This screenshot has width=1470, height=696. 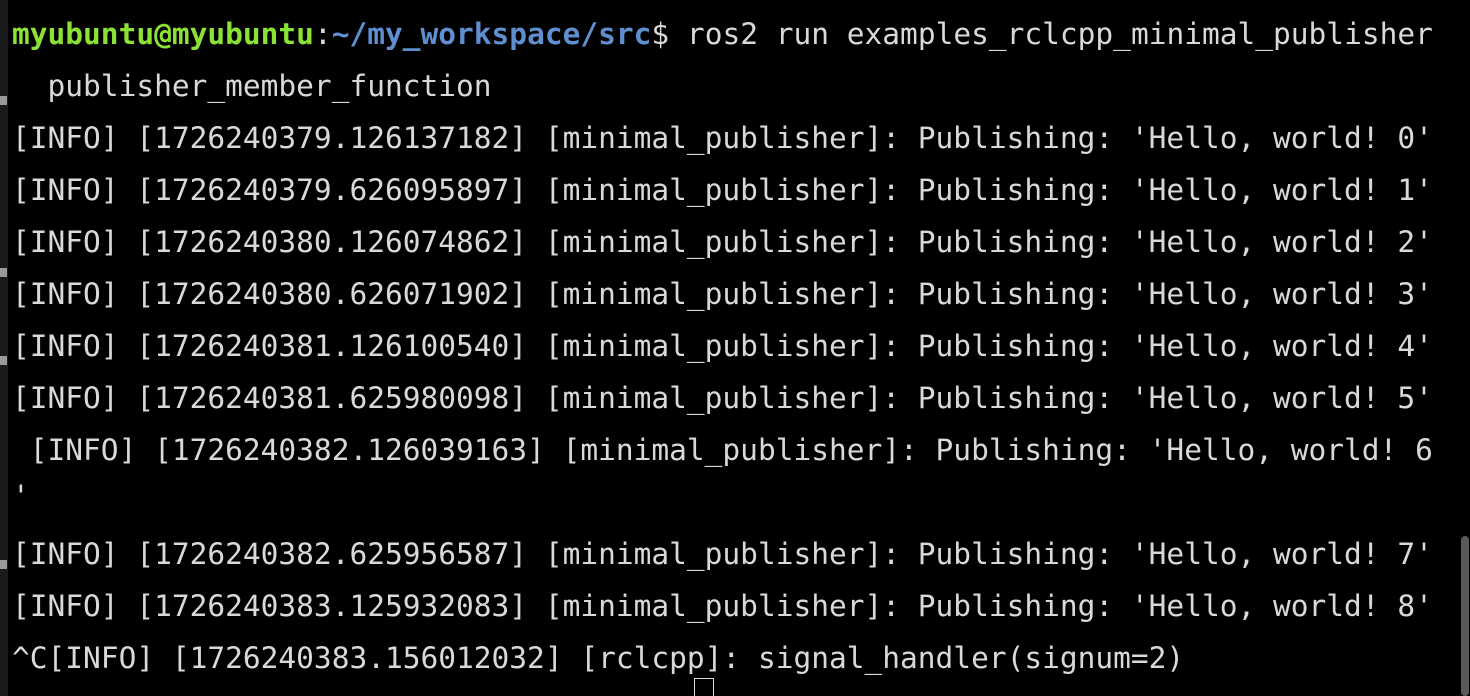 What do you see at coordinates (1465, 616) in the screenshot?
I see `scrollbar-thumb` at bounding box center [1465, 616].